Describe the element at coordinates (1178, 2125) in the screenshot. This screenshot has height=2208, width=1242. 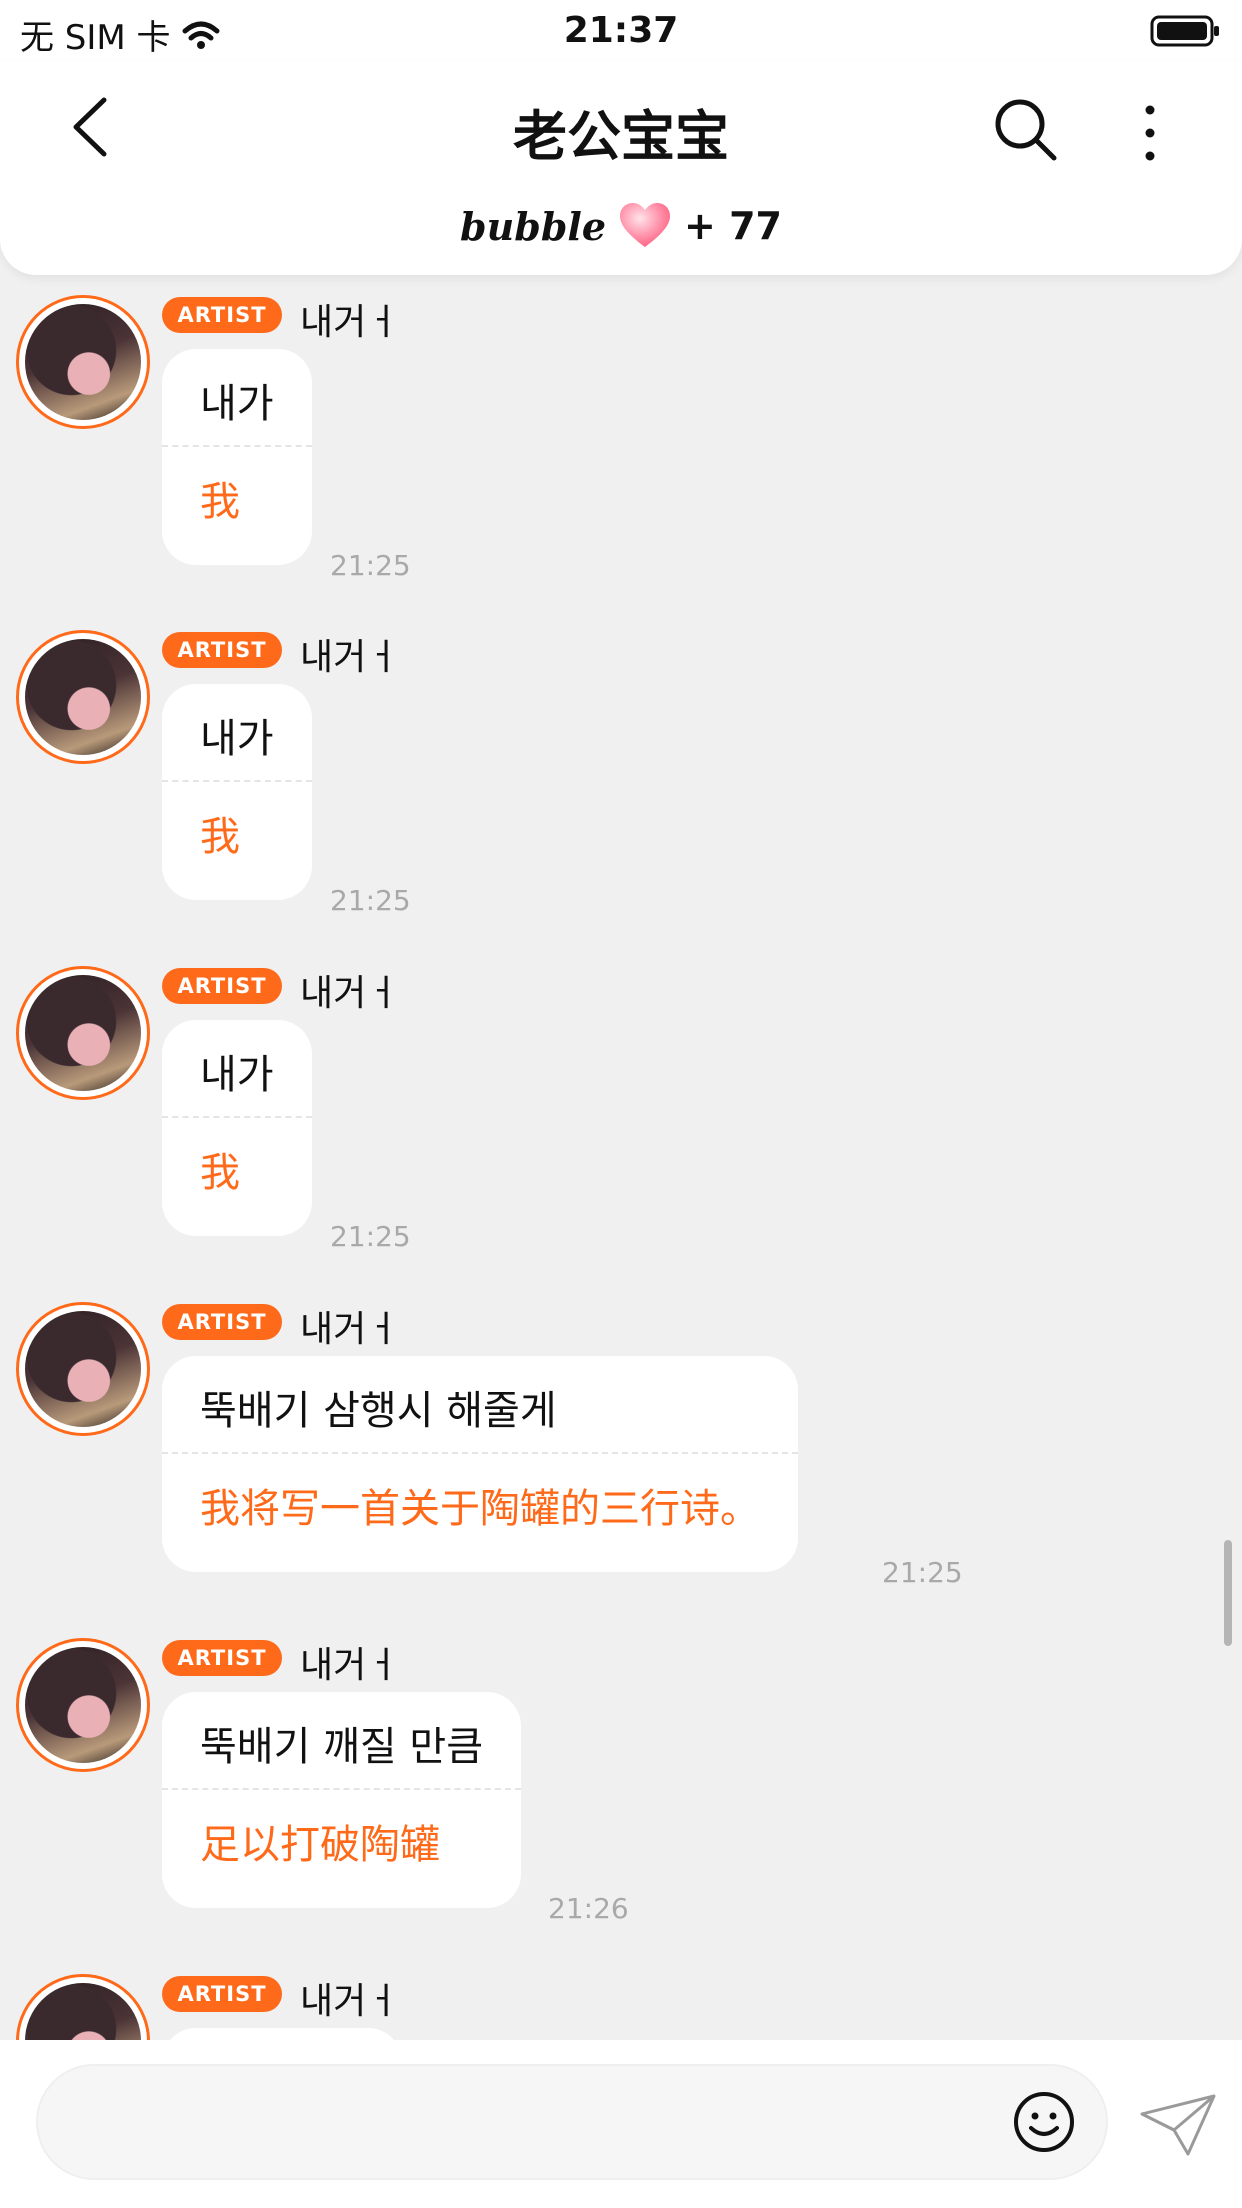
I see `paper-plane-icon` at that location.